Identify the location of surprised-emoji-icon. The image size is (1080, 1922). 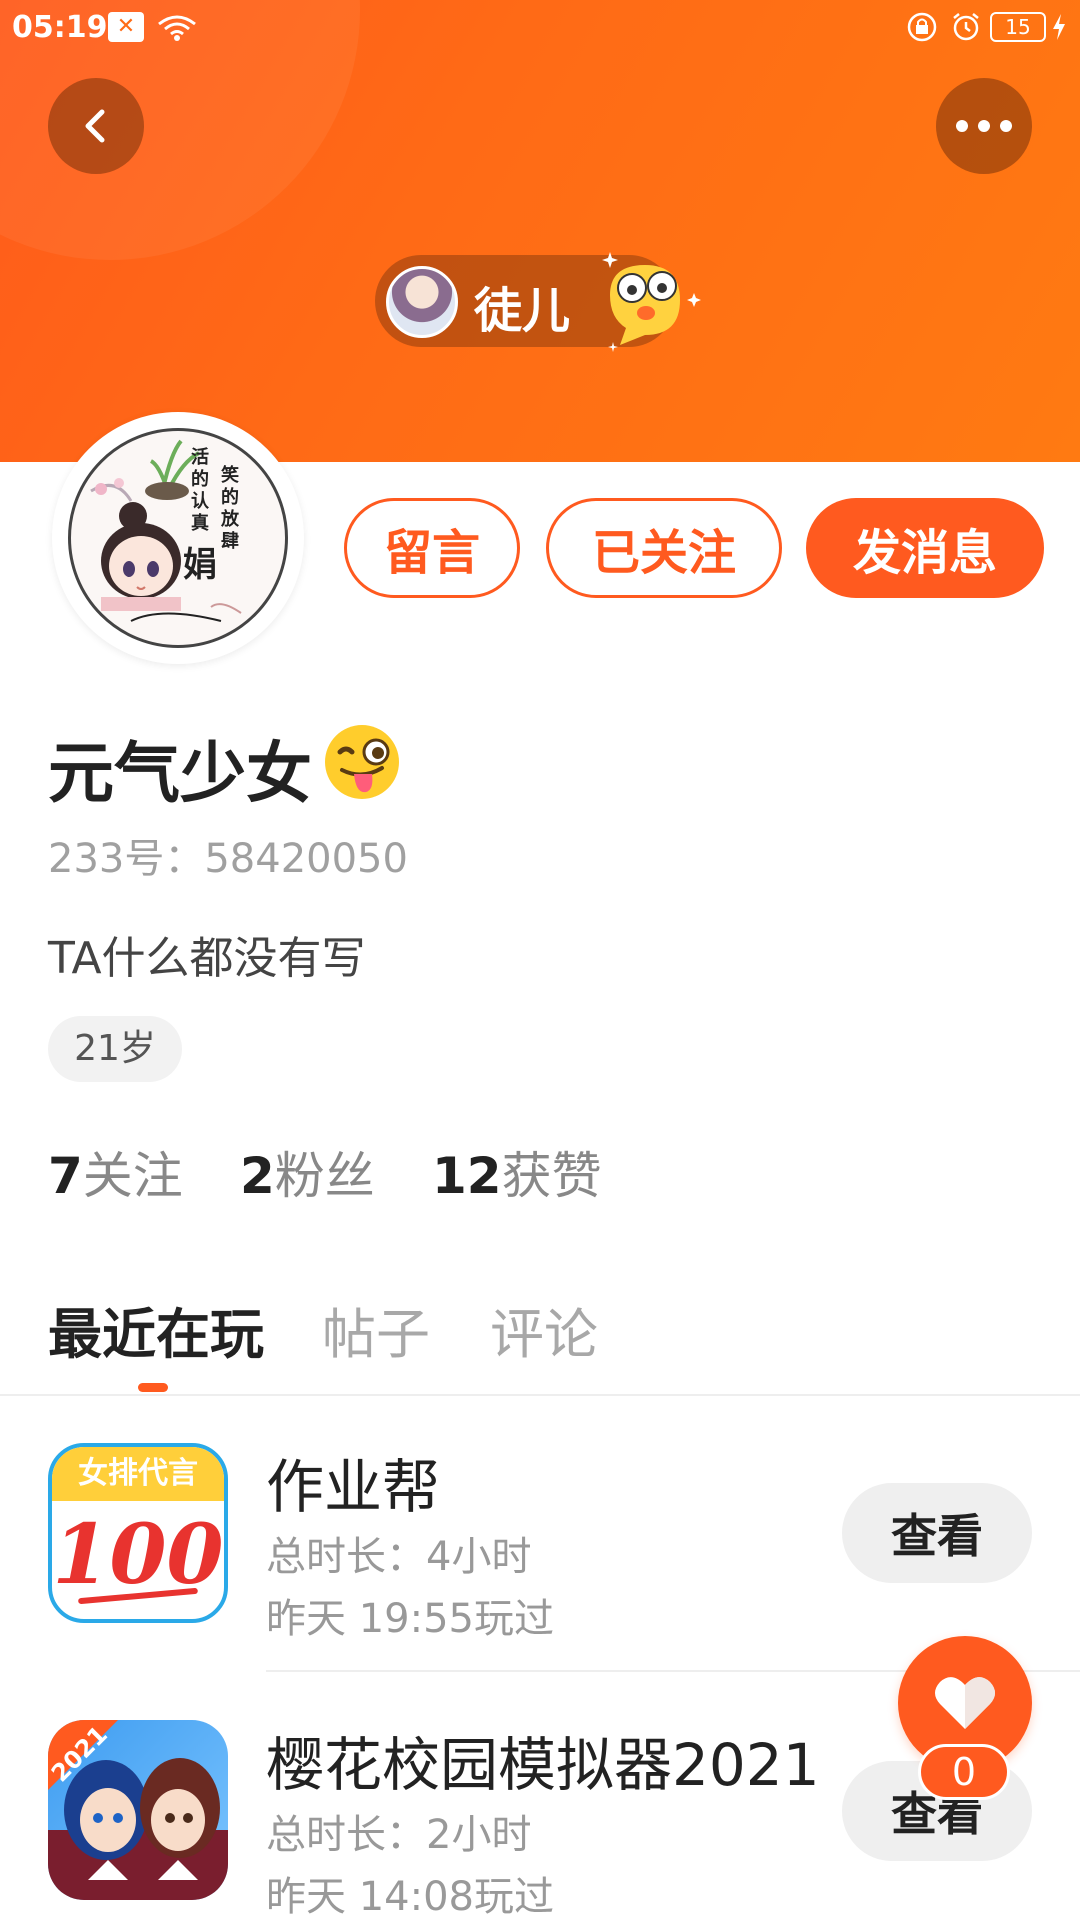
(651, 302).